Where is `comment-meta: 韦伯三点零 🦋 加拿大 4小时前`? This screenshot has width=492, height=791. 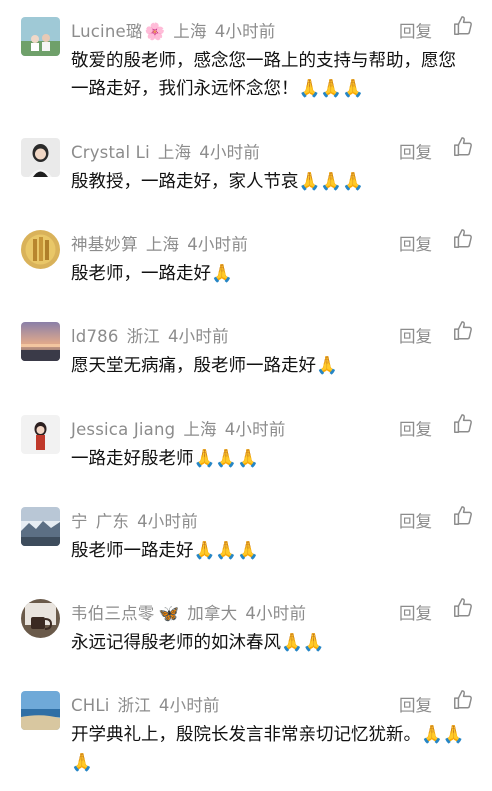
comment-meta: 韦伯三点零 🦋 加拿大 4小时前 is located at coordinates (192, 612).